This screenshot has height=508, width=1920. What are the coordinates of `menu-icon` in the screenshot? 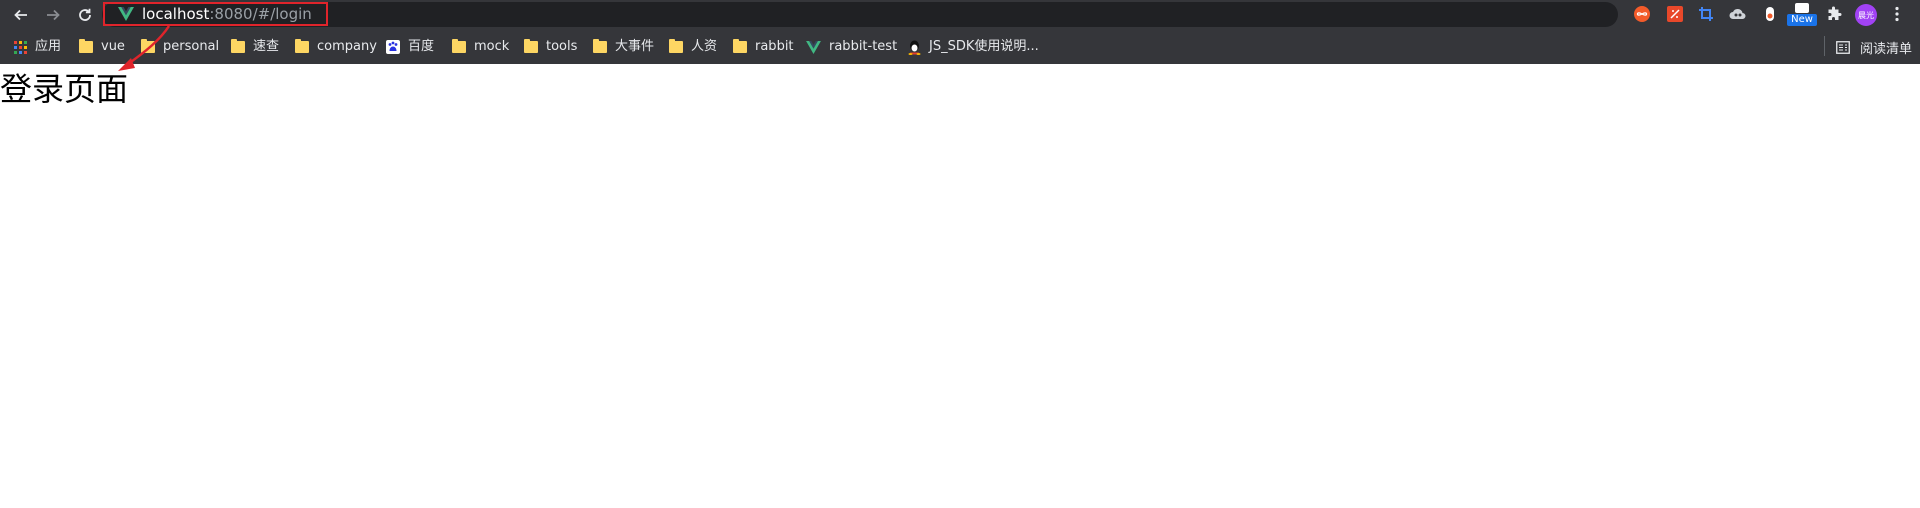 It's located at (1897, 14).